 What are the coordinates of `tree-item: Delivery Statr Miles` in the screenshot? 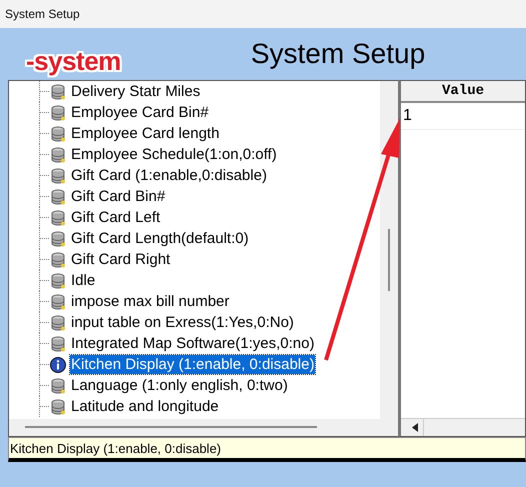 It's located at (136, 91).